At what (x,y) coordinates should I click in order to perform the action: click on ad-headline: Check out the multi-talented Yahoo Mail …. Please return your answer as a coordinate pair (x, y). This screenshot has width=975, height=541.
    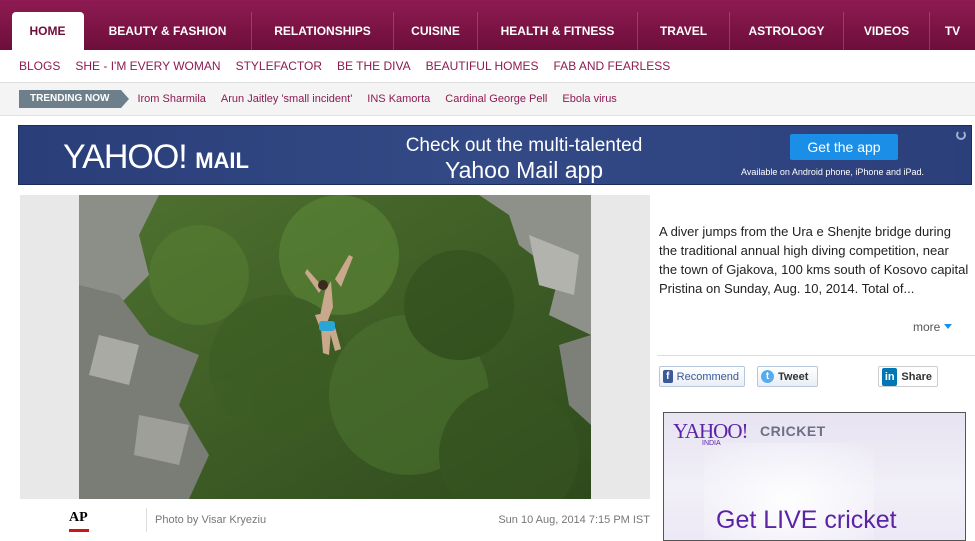
    Looking at the image, I should click on (524, 159).